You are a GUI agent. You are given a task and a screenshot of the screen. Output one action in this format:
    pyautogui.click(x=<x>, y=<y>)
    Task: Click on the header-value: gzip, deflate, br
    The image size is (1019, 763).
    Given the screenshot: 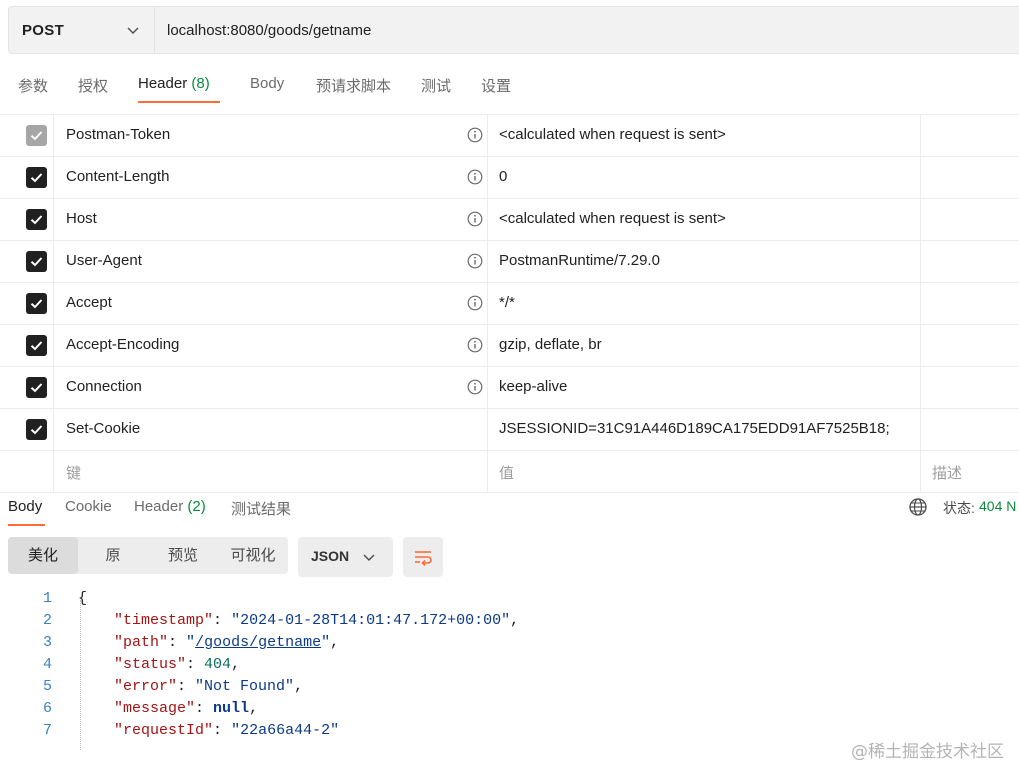 What is the action you would take?
    pyautogui.click(x=550, y=344)
    